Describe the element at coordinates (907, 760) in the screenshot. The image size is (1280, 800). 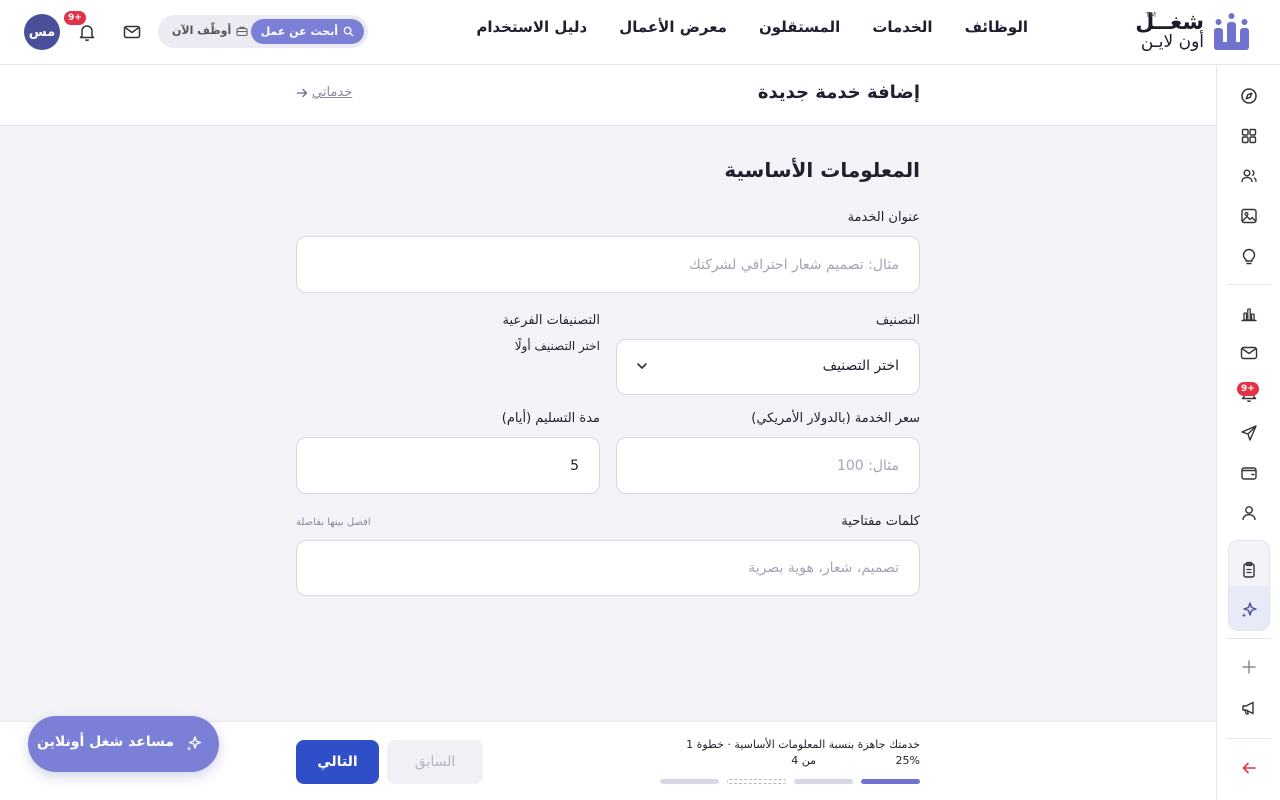
I see `progress-percent: 25%` at that location.